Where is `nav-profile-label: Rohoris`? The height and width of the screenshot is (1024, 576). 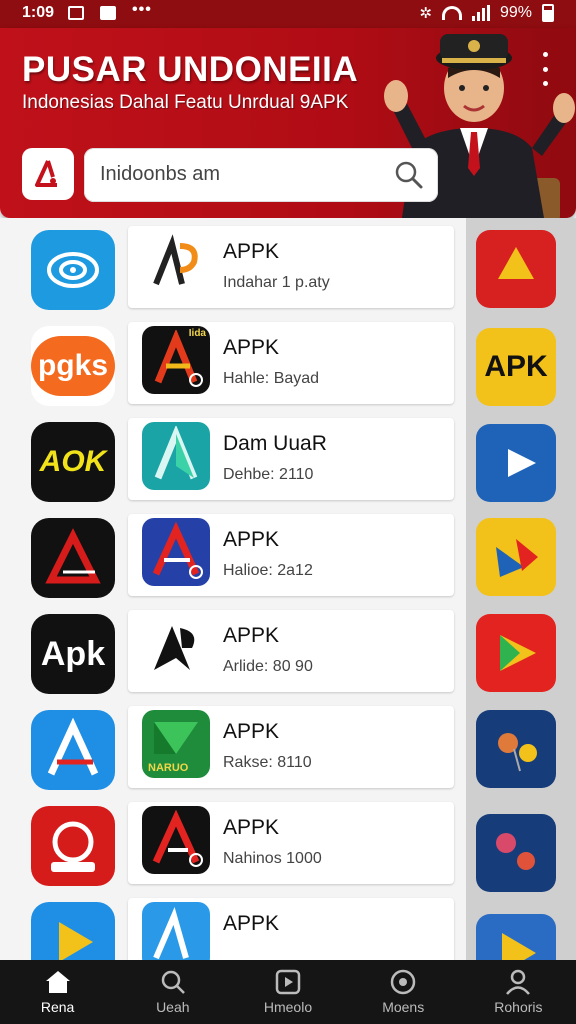 nav-profile-label: Rohoris is located at coordinates (518, 1007).